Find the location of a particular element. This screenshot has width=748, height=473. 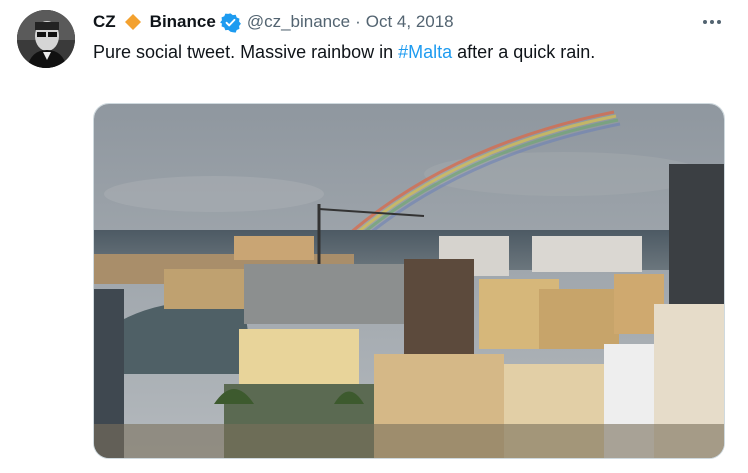

orange-diamond-icon is located at coordinates (133, 22).